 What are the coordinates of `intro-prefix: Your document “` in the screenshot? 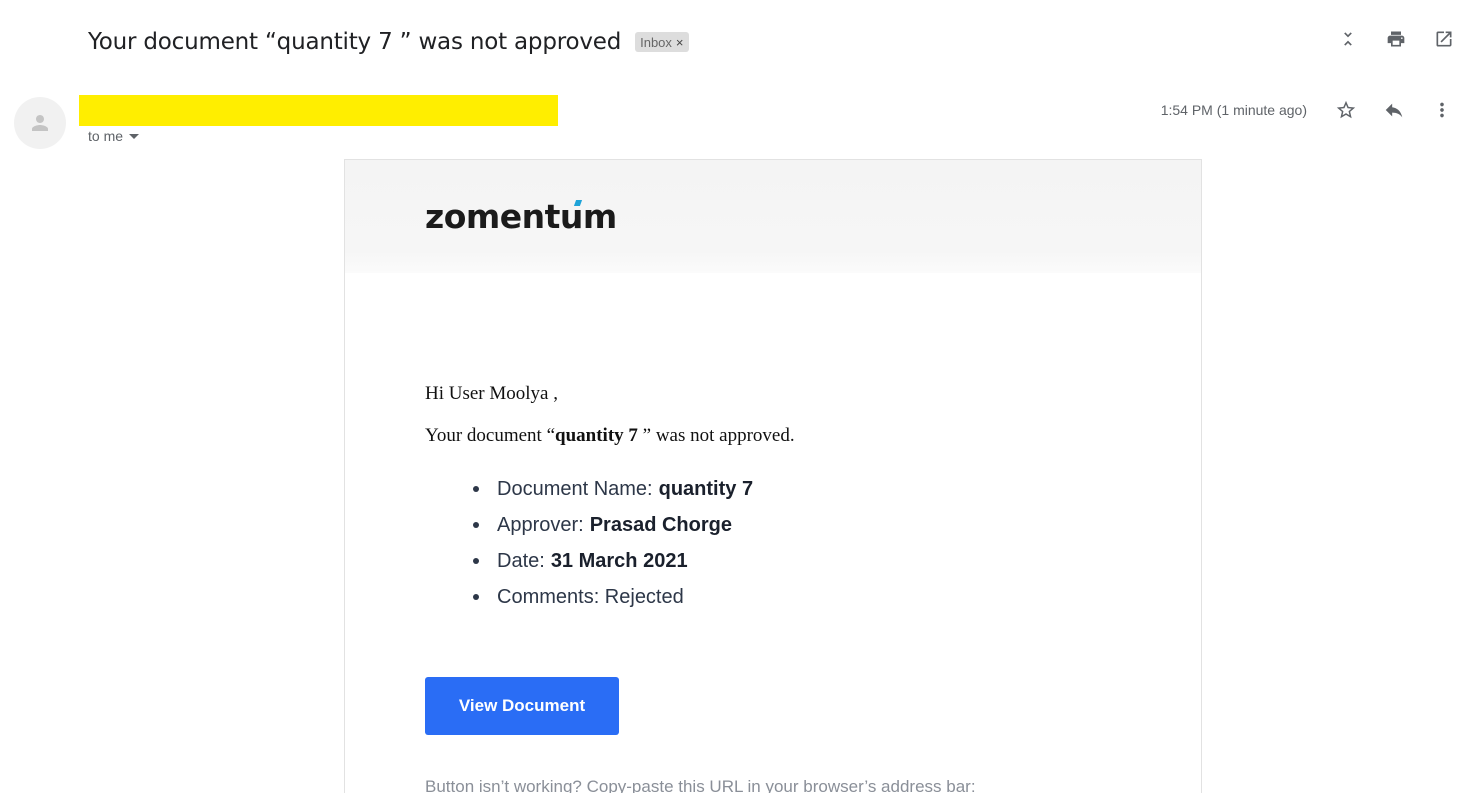 It's located at (490, 435).